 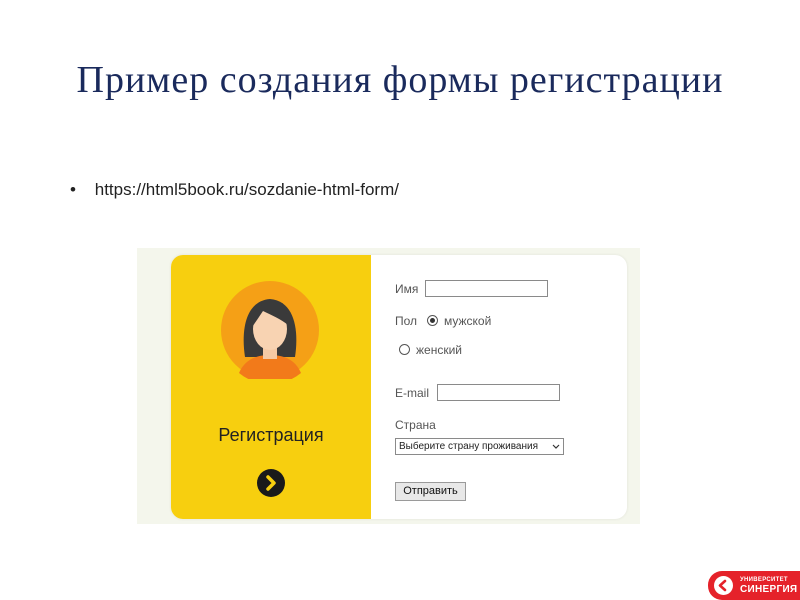 I want to click on woman-avatar-icon, so click(x=270, y=333).